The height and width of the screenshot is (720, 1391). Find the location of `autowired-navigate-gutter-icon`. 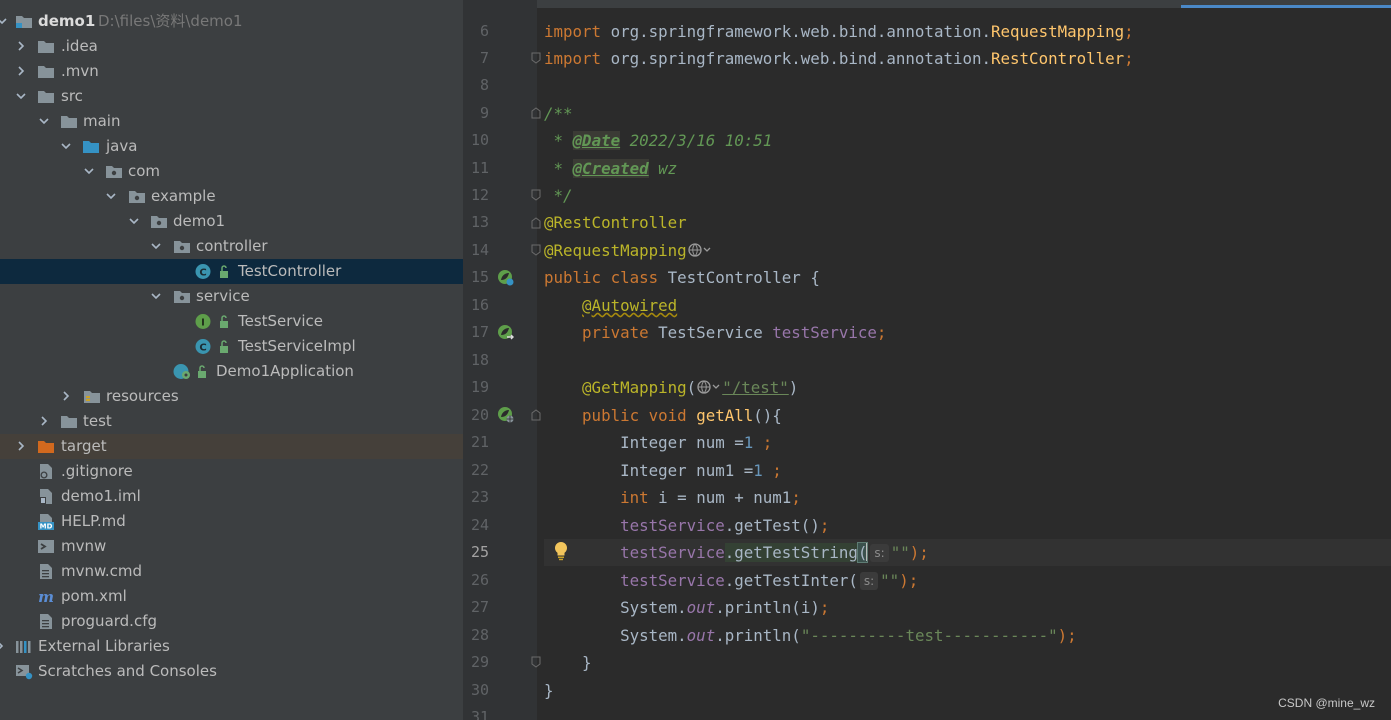

autowired-navigate-gutter-icon is located at coordinates (506, 333).